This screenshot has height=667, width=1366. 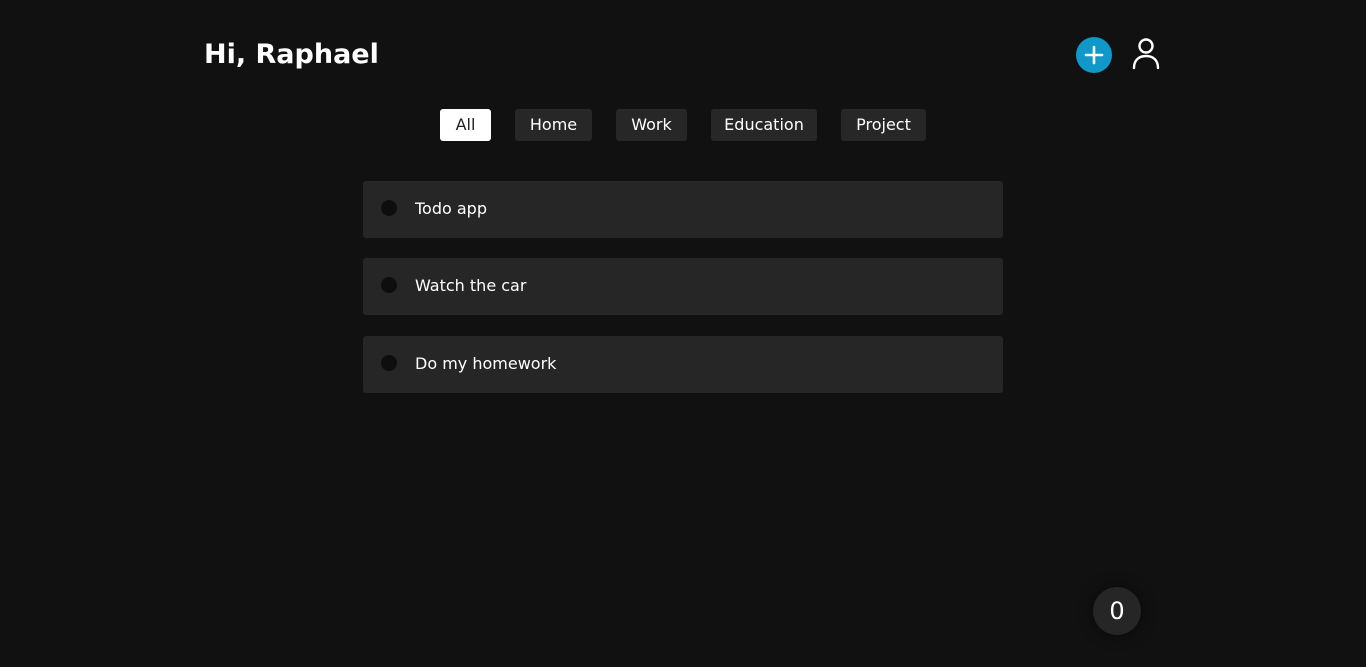 I want to click on category-filters: All Home Work Education Project, so click(x=683, y=125).